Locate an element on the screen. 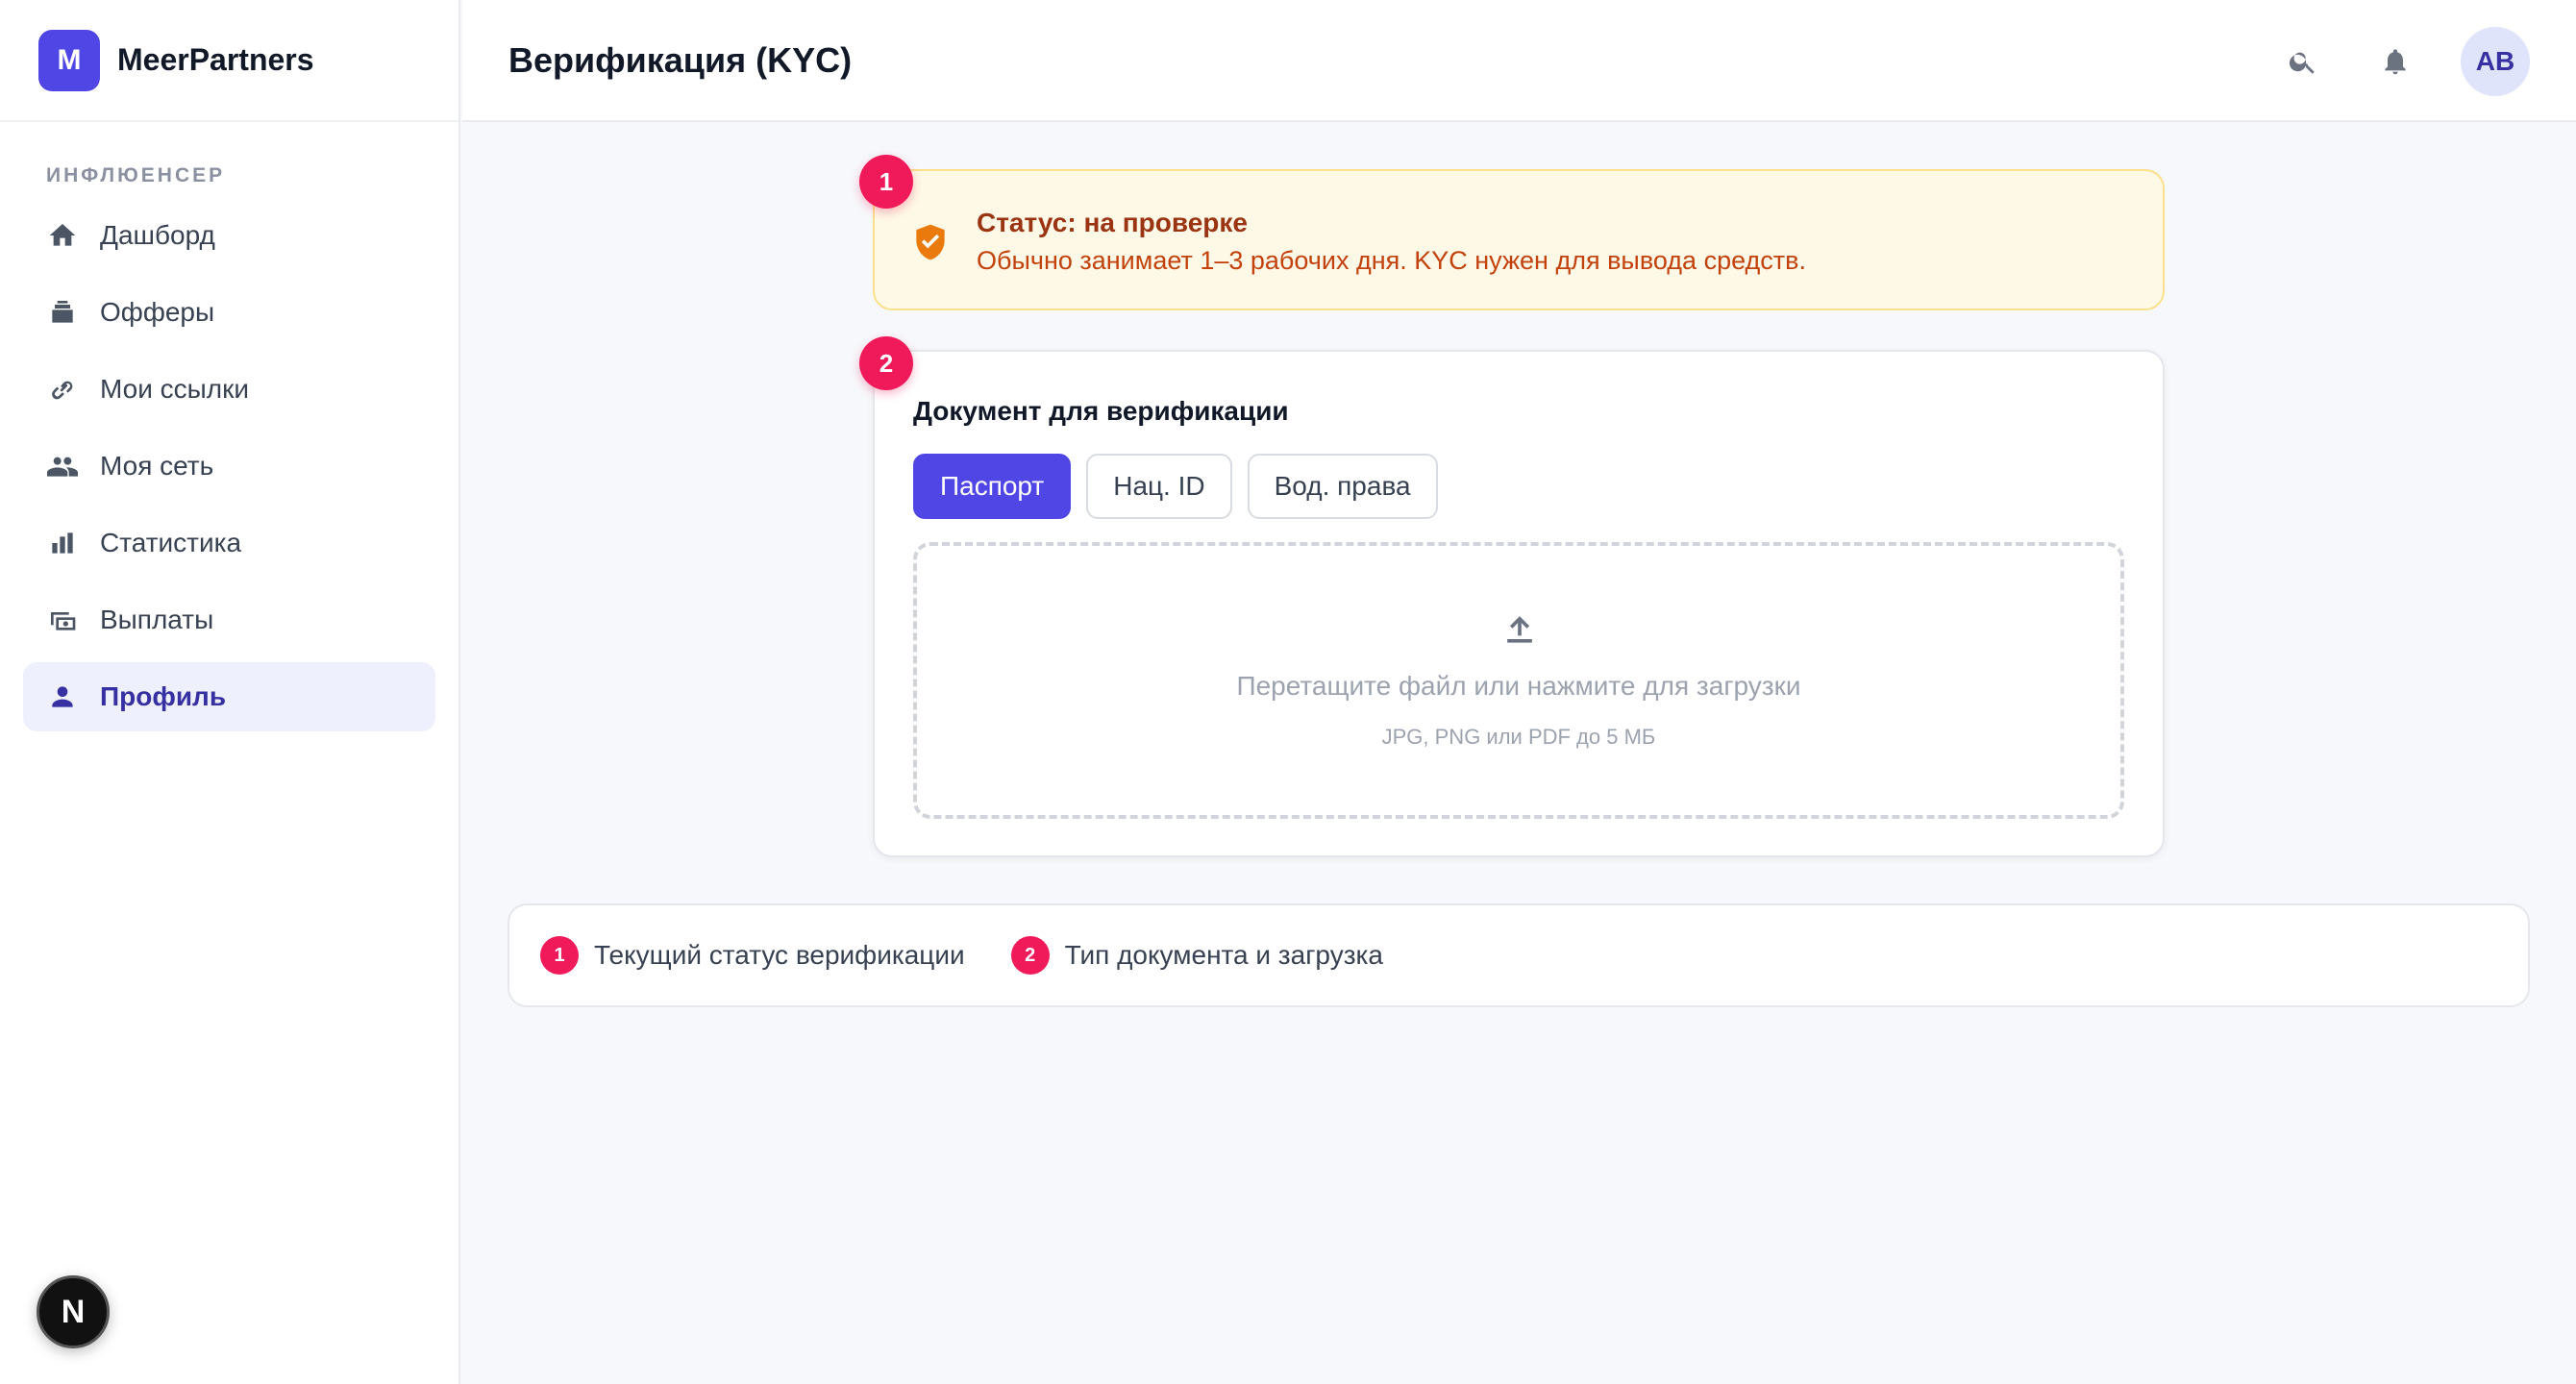 Image resolution: width=2576 pixels, height=1384 pixels. annotation-marker-1: 1 is located at coordinates (886, 182).